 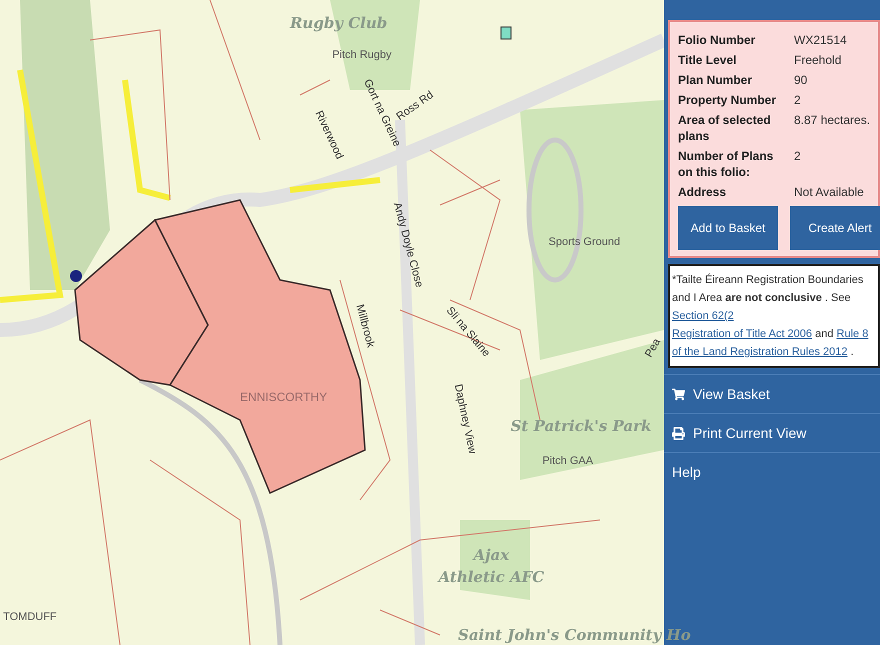 What do you see at coordinates (728, 100) in the screenshot?
I see `field-label: Property Number` at bounding box center [728, 100].